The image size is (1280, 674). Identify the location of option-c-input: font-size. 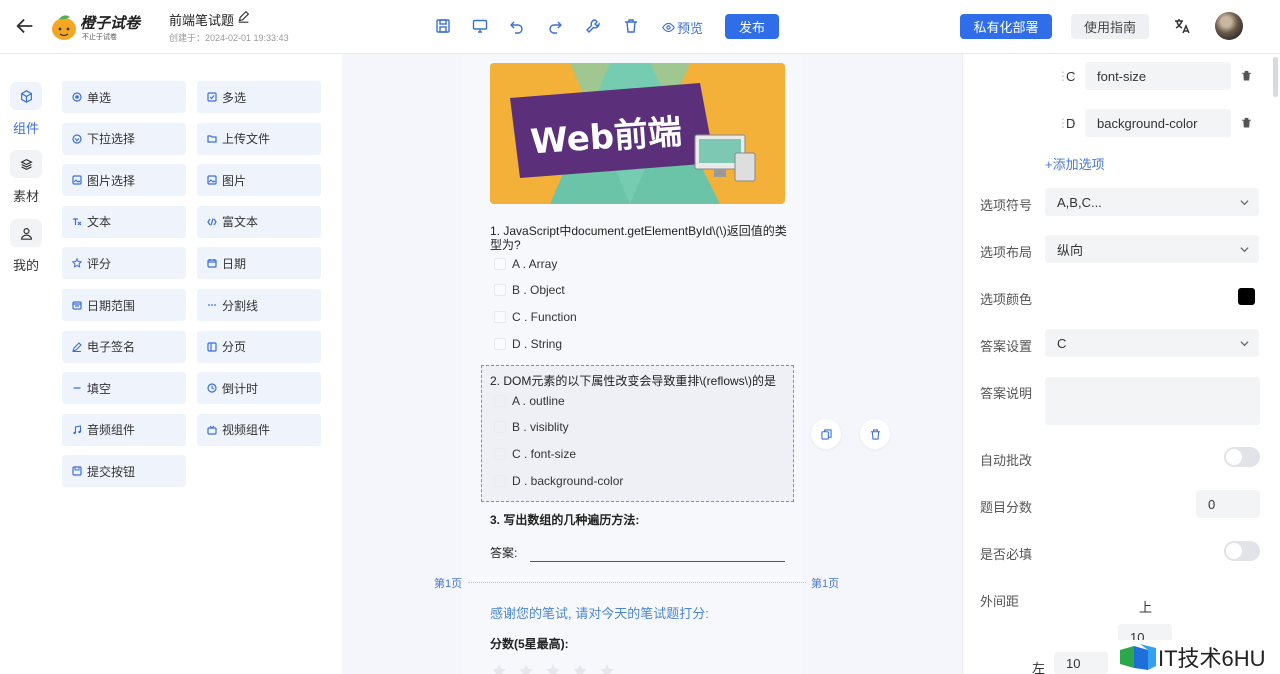
(1158, 76).